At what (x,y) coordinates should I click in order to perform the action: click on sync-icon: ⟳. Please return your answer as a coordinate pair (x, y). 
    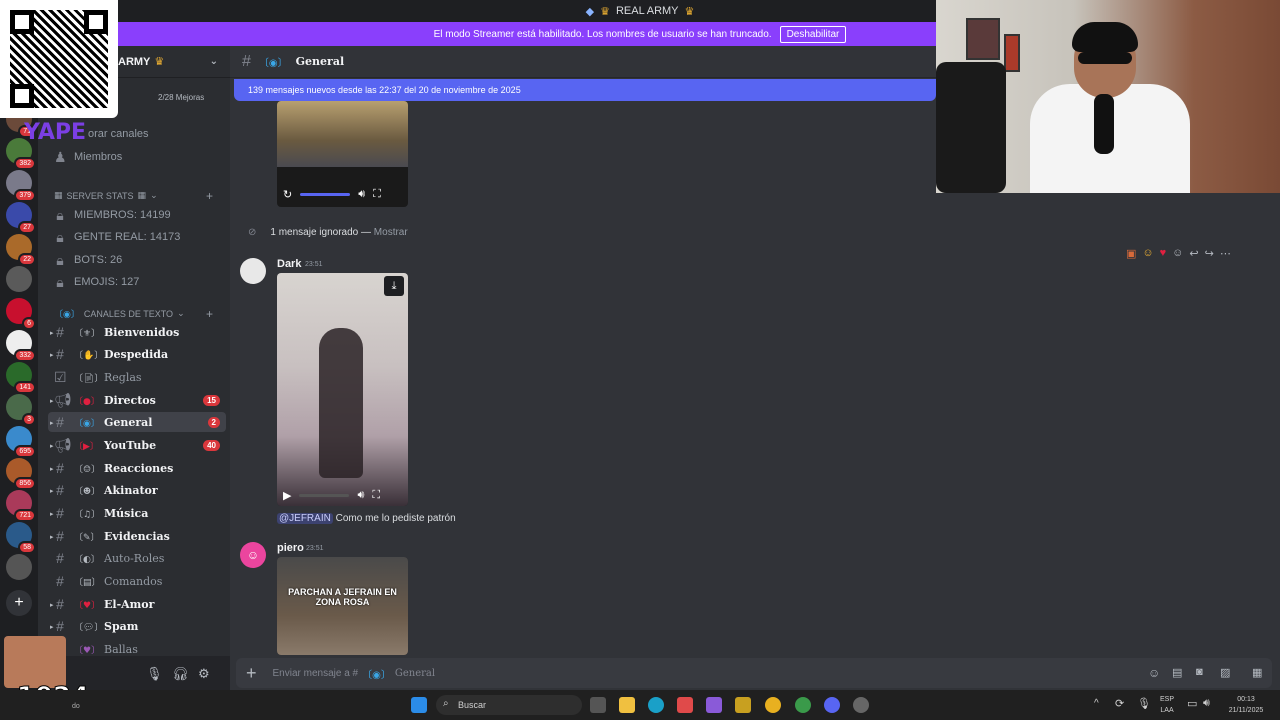
    Looking at the image, I should click on (1119, 703).